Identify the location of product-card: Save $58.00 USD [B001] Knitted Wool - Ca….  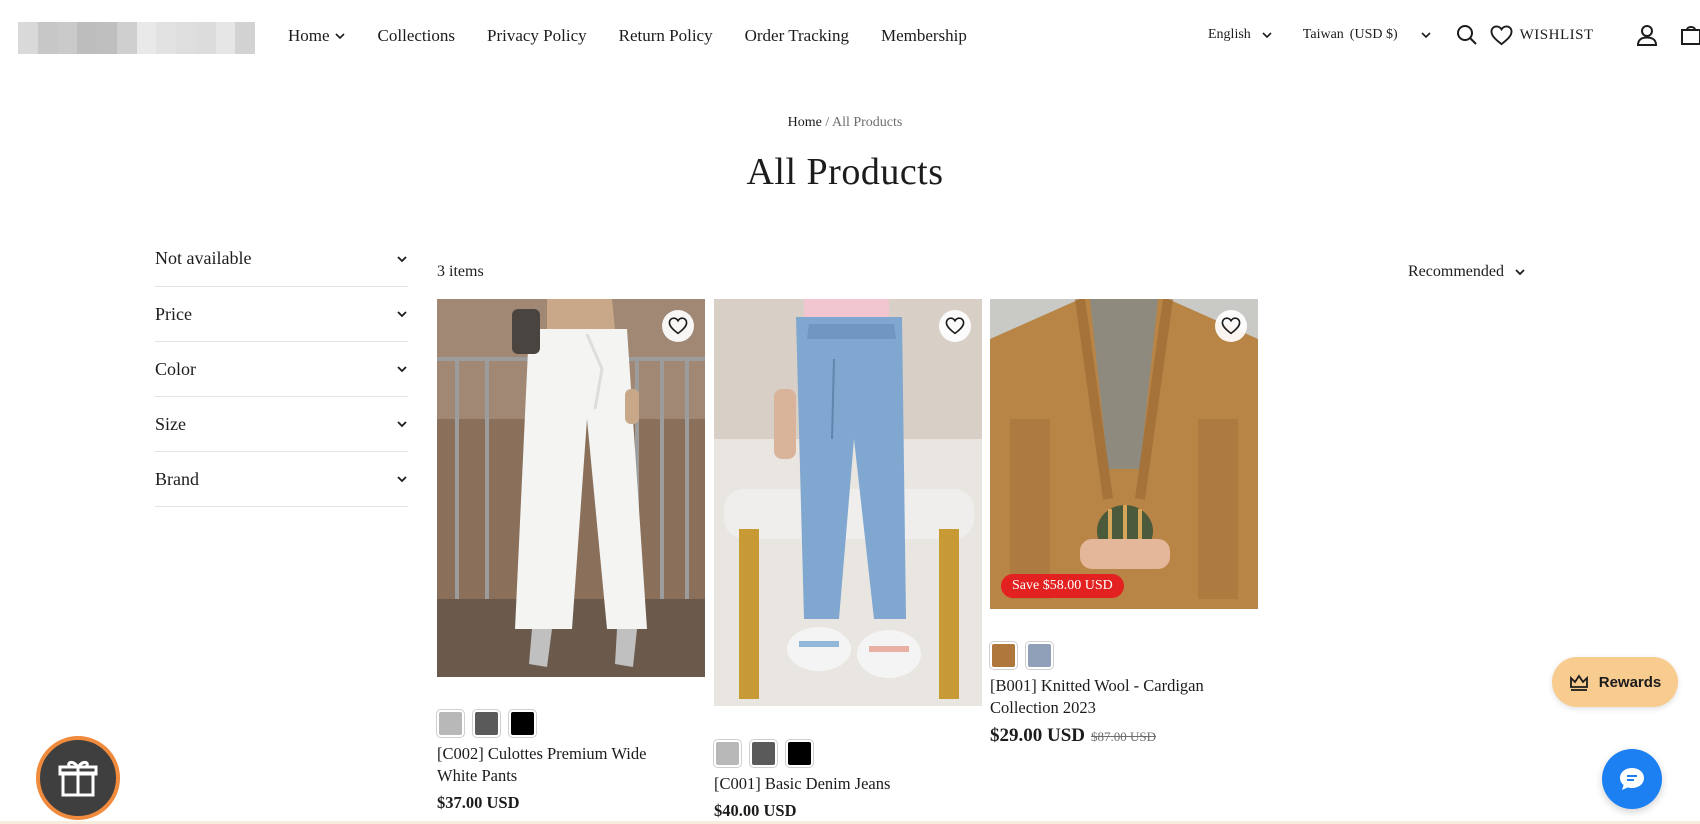
(1124, 523).